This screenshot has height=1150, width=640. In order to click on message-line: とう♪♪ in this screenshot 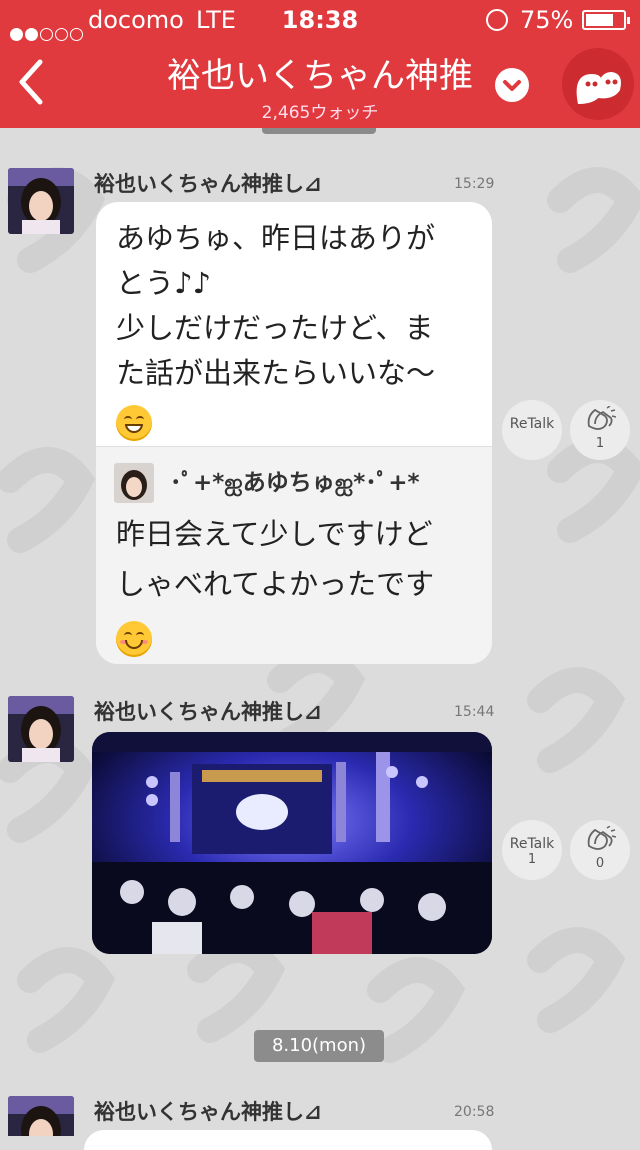, I will do `click(164, 283)`.